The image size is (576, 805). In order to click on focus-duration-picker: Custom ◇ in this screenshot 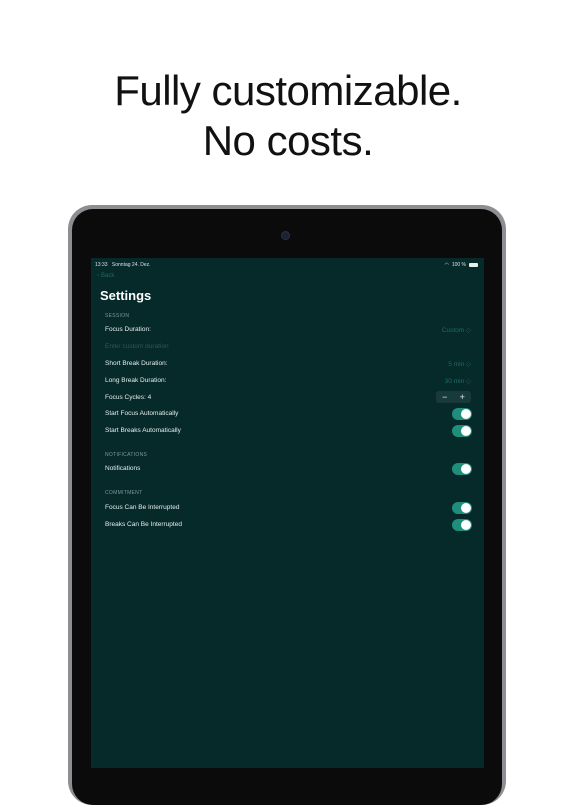, I will do `click(456, 330)`.